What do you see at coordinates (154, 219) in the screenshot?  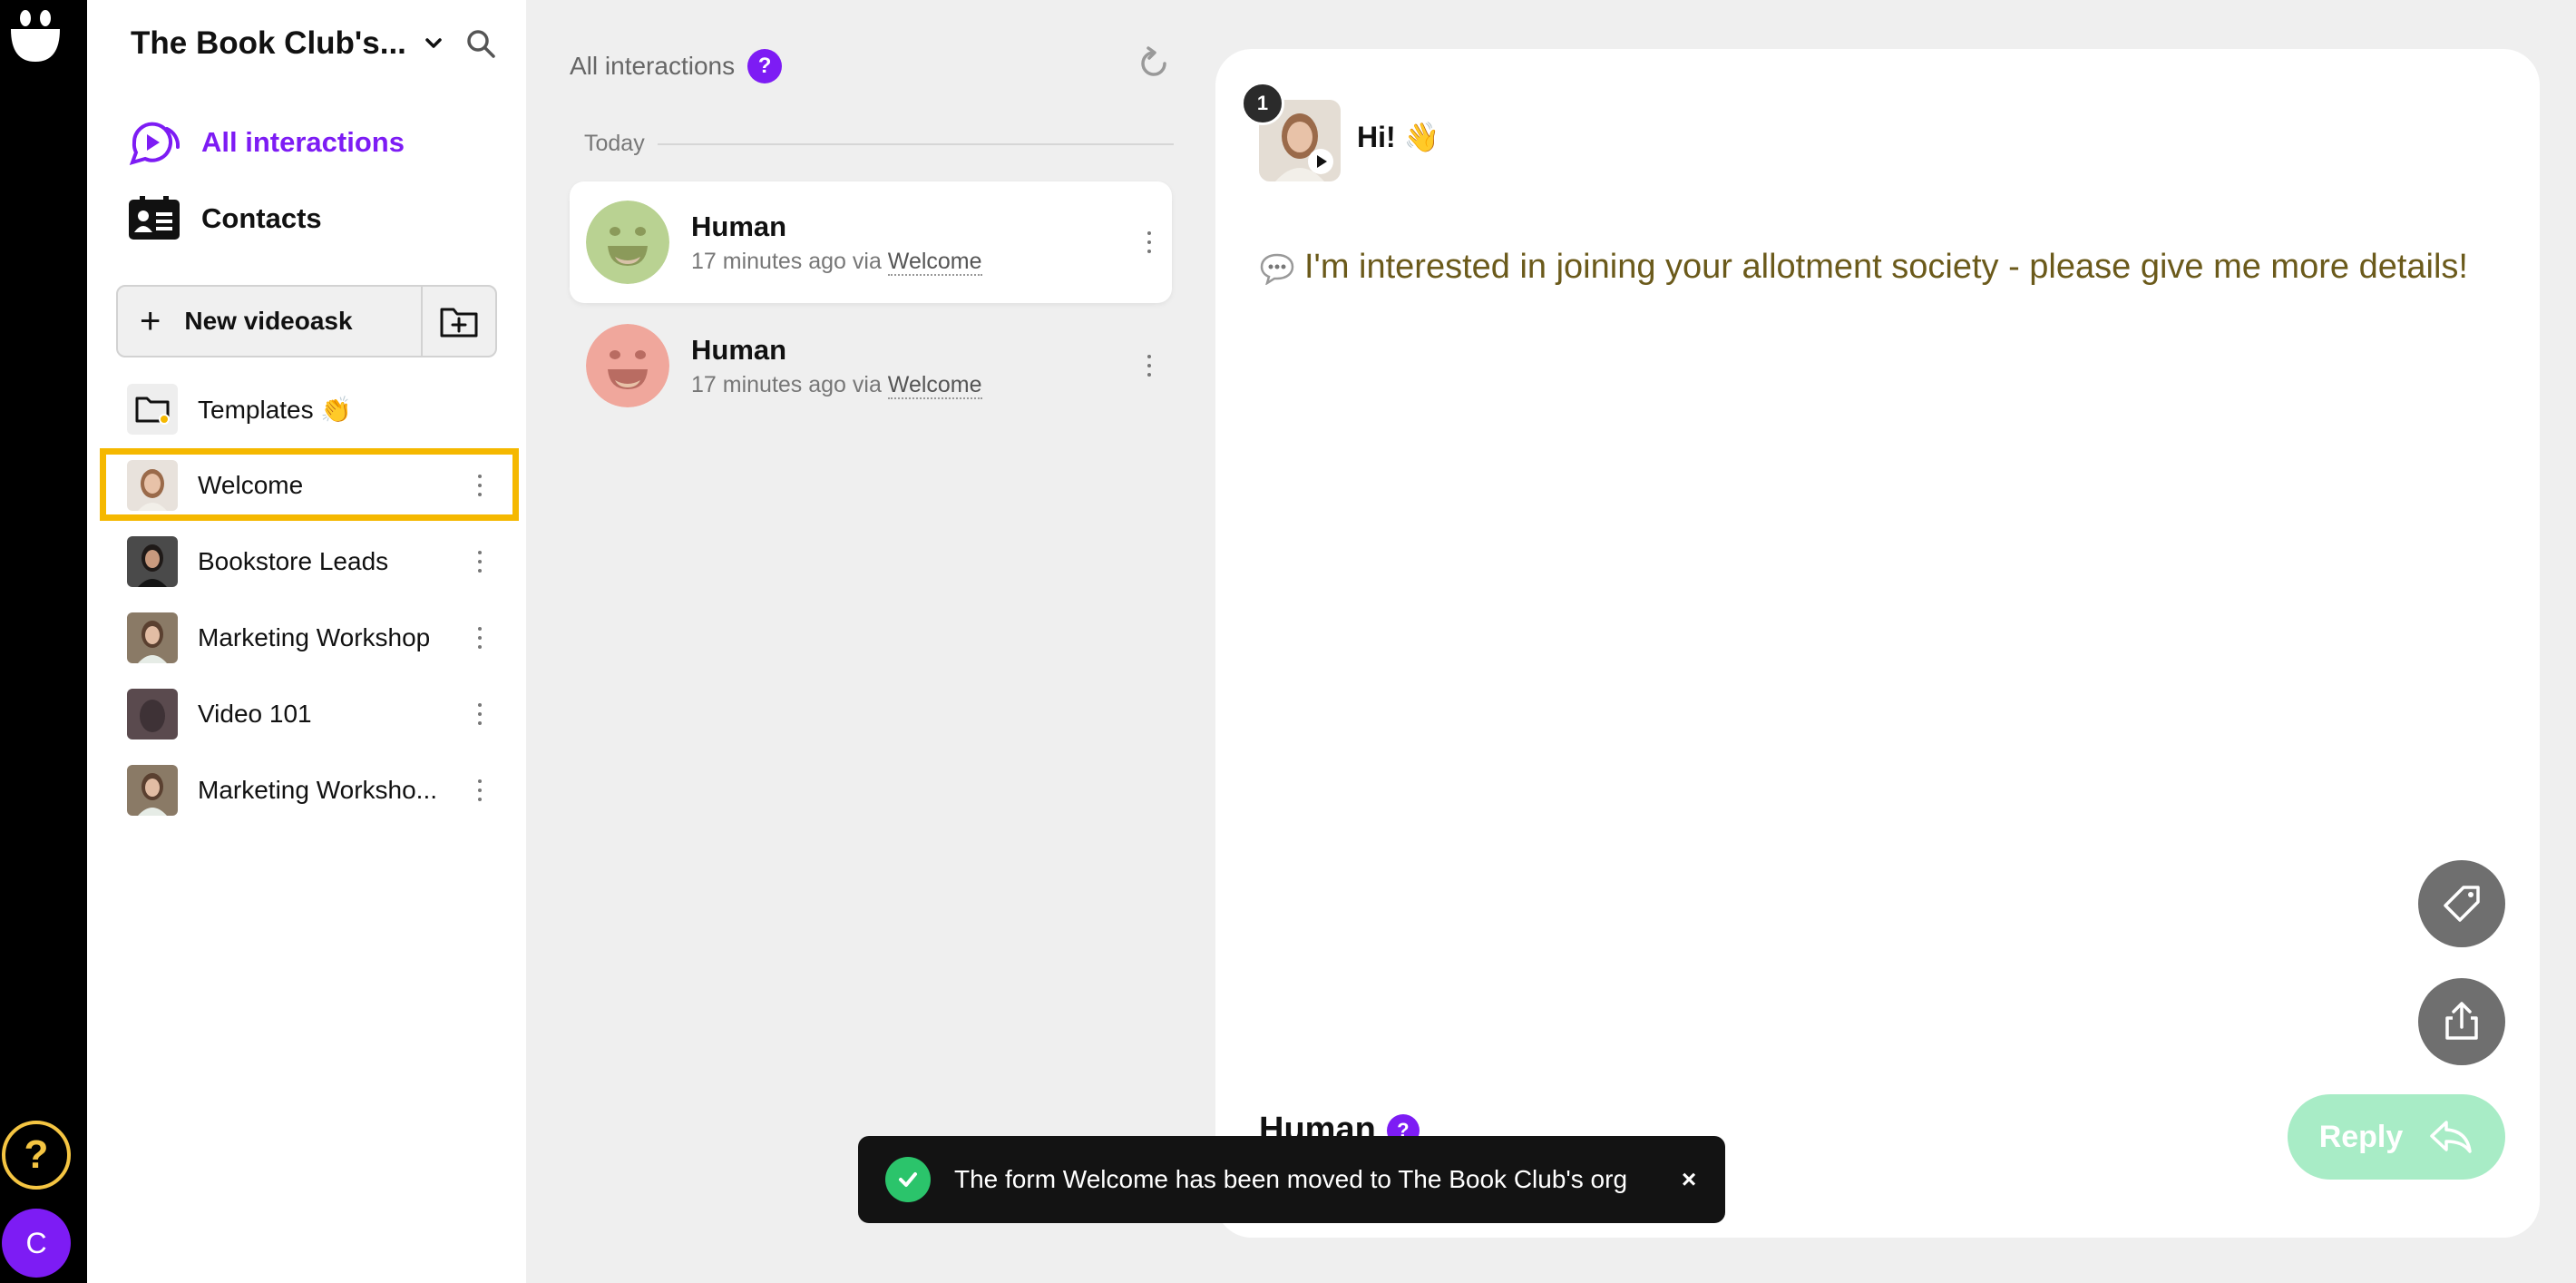 I see `contacts-icon` at bounding box center [154, 219].